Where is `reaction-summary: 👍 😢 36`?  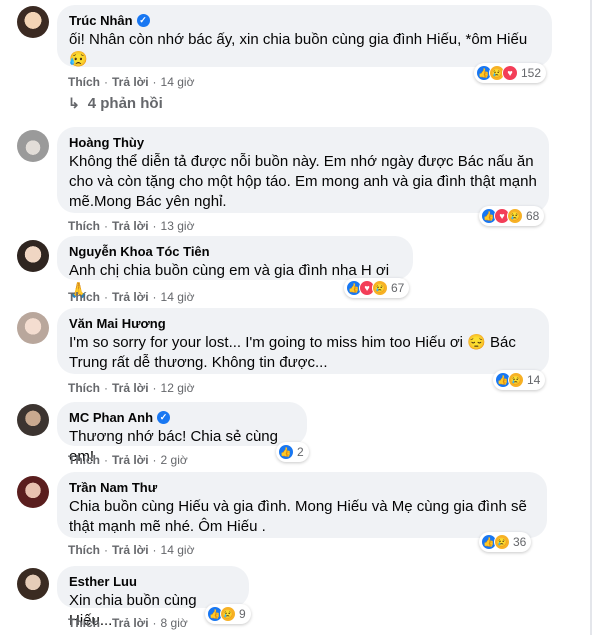 reaction-summary: 👍 😢 36 is located at coordinates (505, 542).